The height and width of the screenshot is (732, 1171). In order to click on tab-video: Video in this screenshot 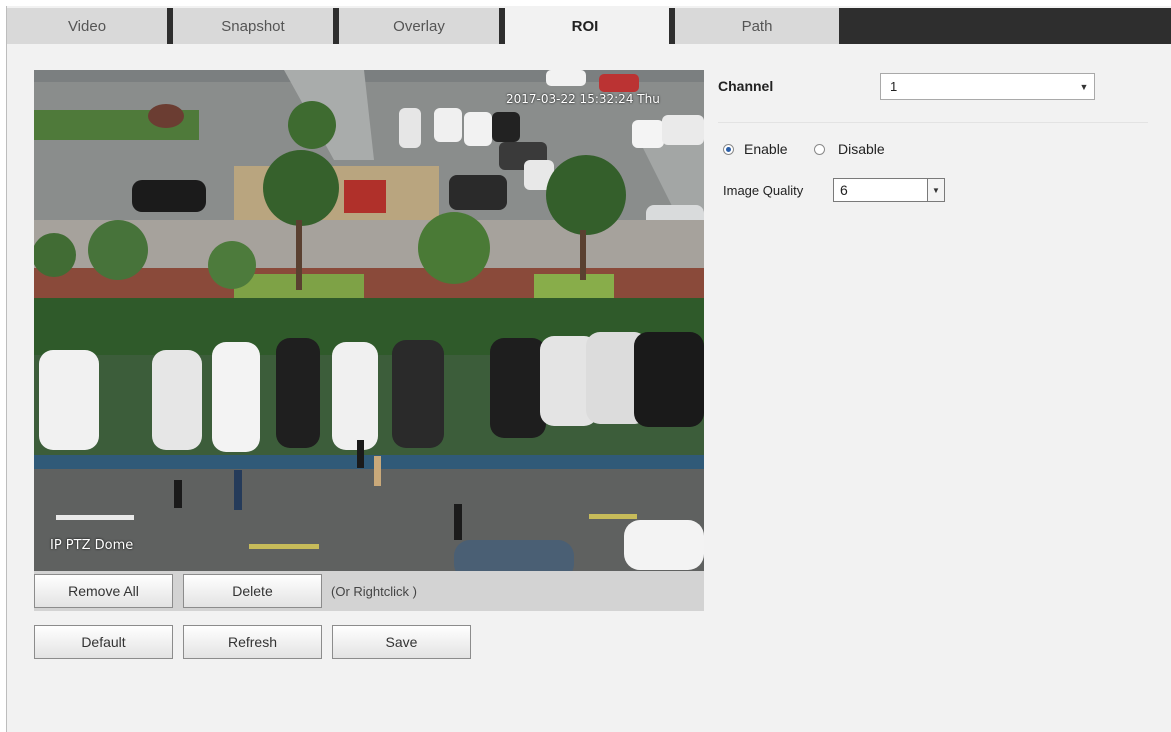, I will do `click(87, 26)`.